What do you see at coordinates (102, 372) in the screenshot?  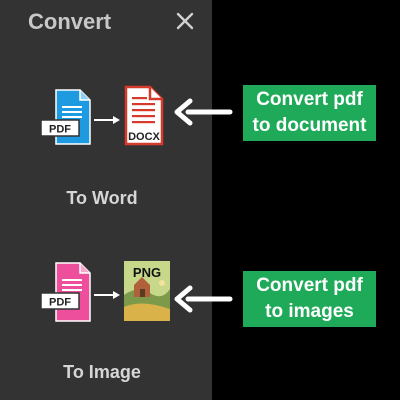 I see `to-image-label: To Image` at bounding box center [102, 372].